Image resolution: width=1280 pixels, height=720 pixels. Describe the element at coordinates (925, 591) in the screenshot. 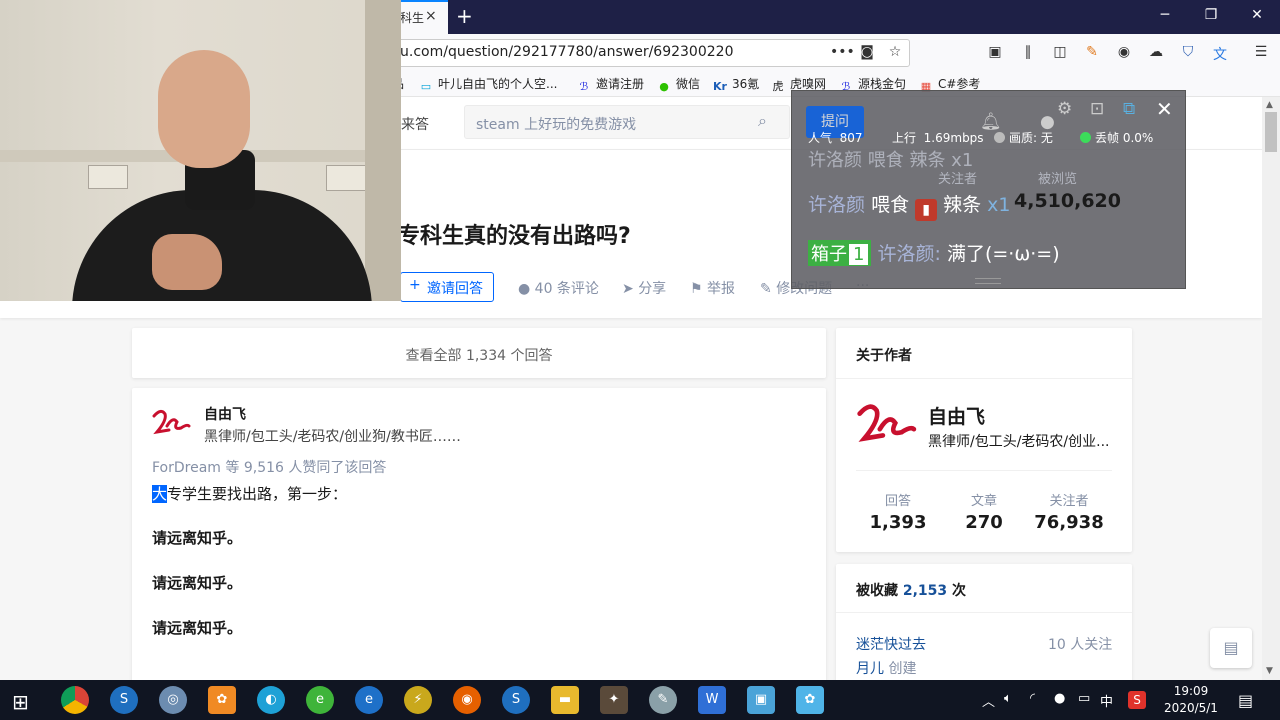

I see `favorites-count: 2,153` at that location.